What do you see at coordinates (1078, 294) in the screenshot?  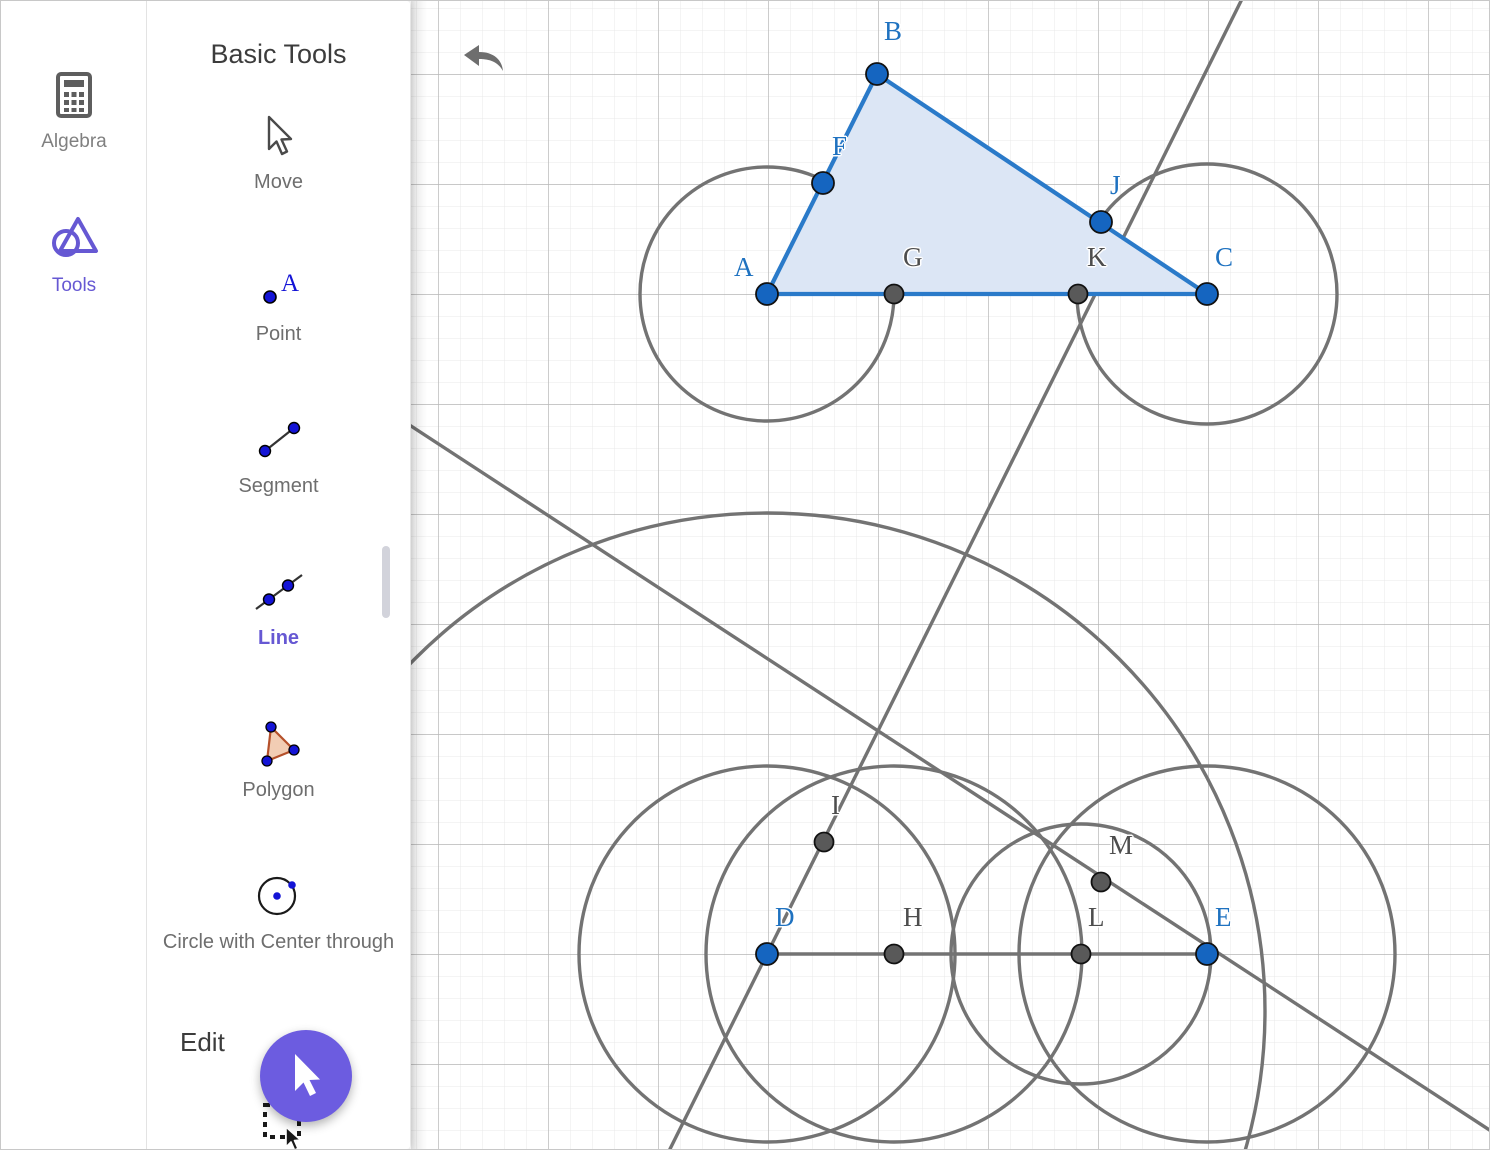 I see `point-K` at bounding box center [1078, 294].